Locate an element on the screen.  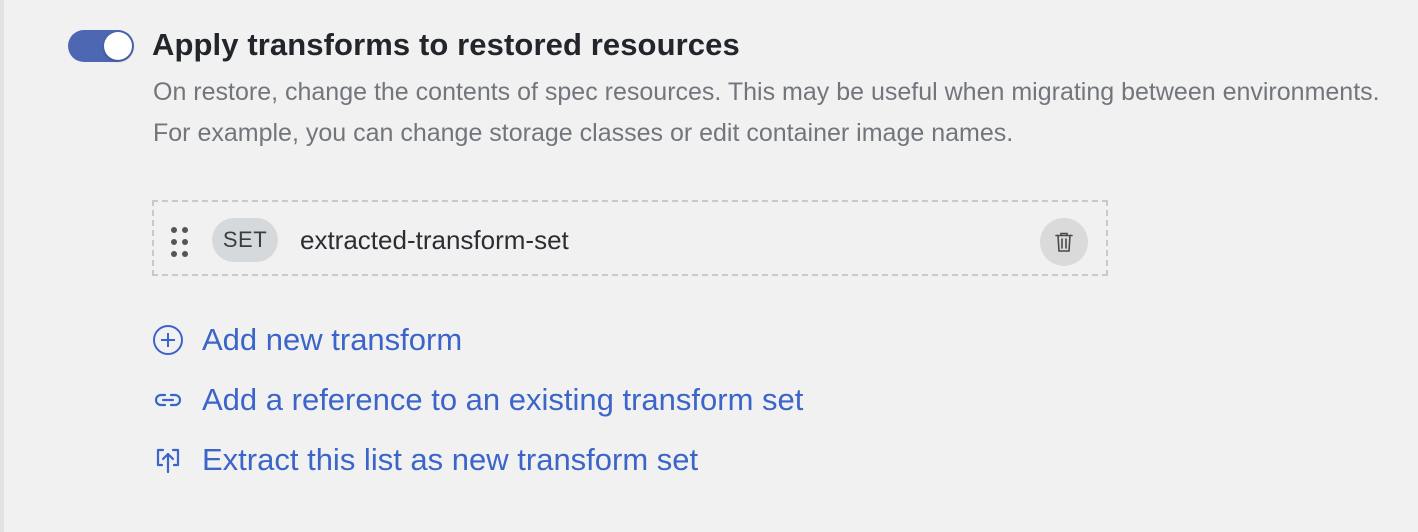
transform-set-row: SET extracted-transform-set is located at coordinates (630, 238).